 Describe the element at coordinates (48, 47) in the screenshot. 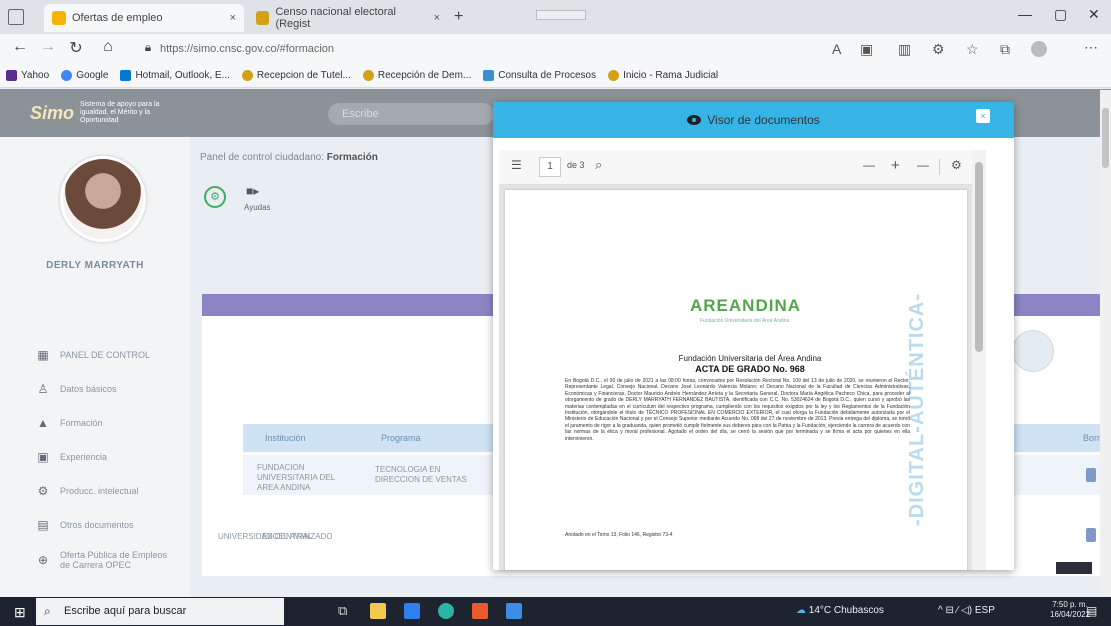

I see `forward-arrow-icon: →` at that location.